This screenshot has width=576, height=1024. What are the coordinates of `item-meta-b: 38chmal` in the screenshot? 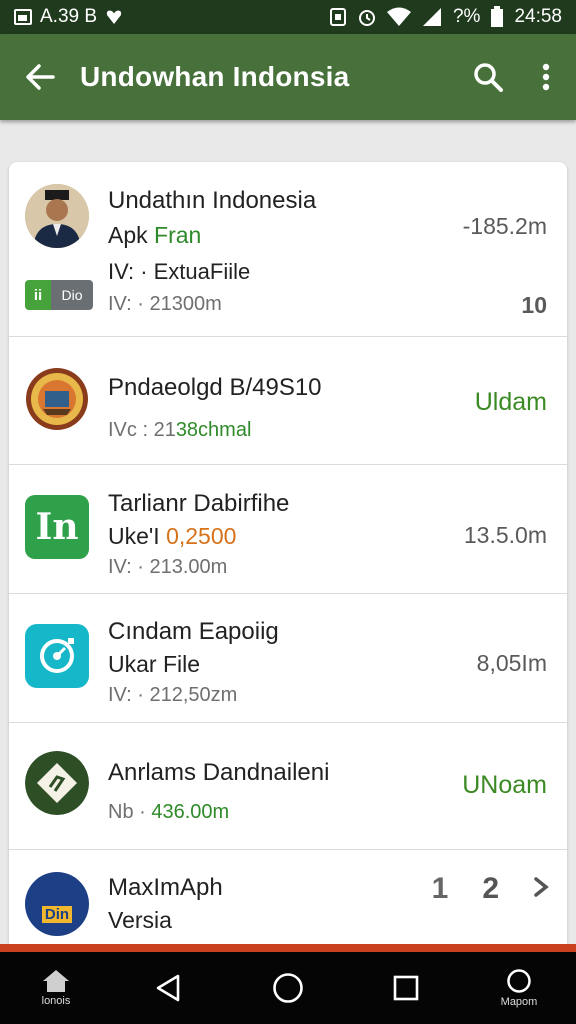 It's located at (213, 430).